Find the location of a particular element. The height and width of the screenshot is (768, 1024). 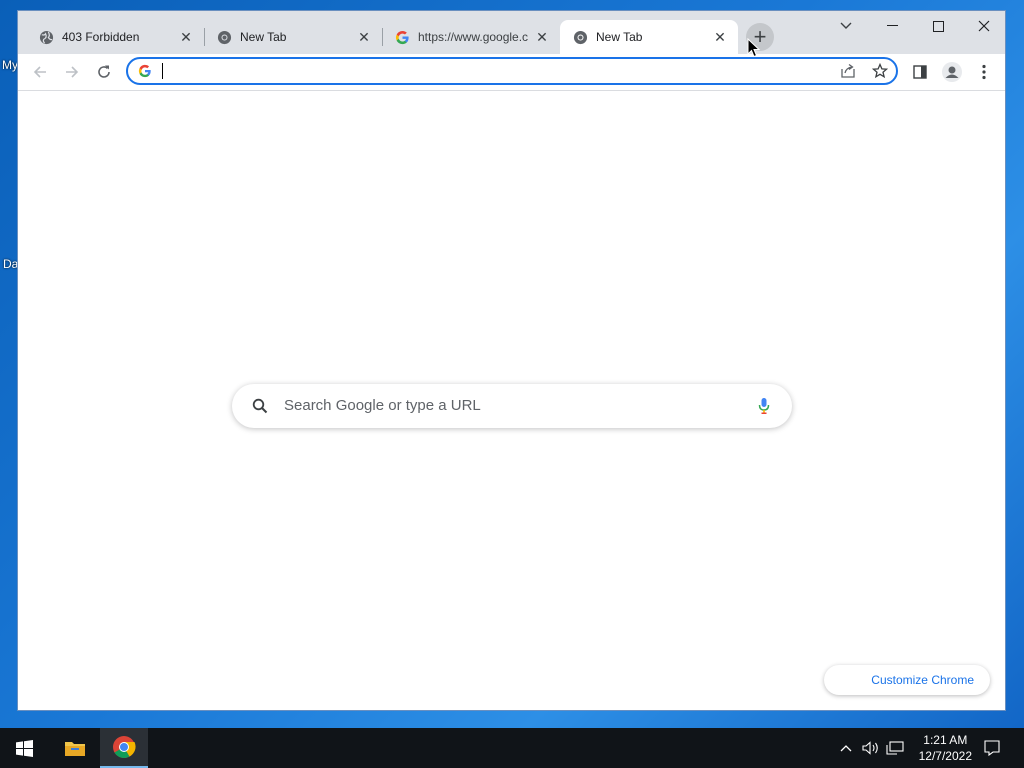

toolbar is located at coordinates (511, 72).